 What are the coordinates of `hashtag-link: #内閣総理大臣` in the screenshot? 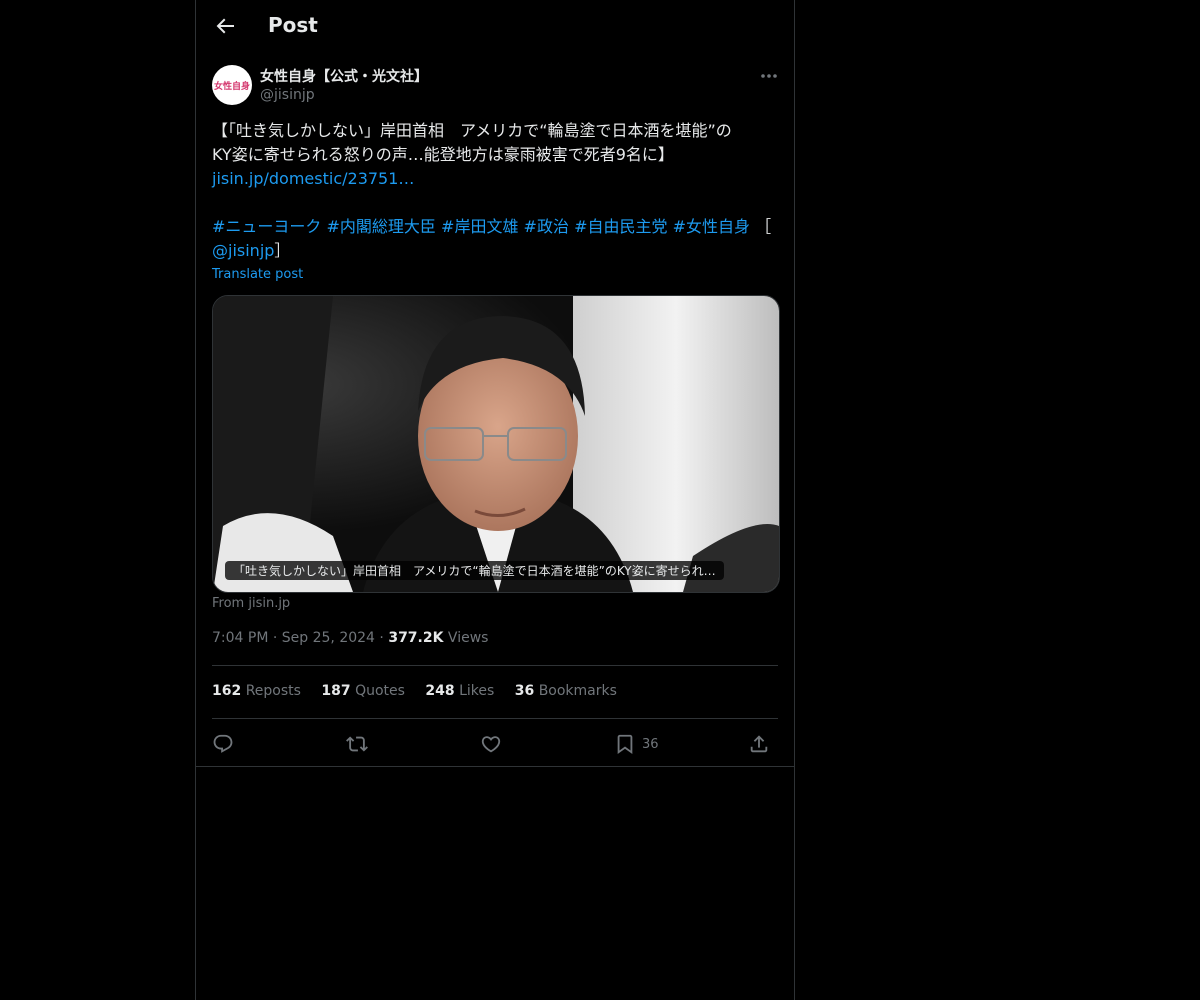 It's located at (381, 226).